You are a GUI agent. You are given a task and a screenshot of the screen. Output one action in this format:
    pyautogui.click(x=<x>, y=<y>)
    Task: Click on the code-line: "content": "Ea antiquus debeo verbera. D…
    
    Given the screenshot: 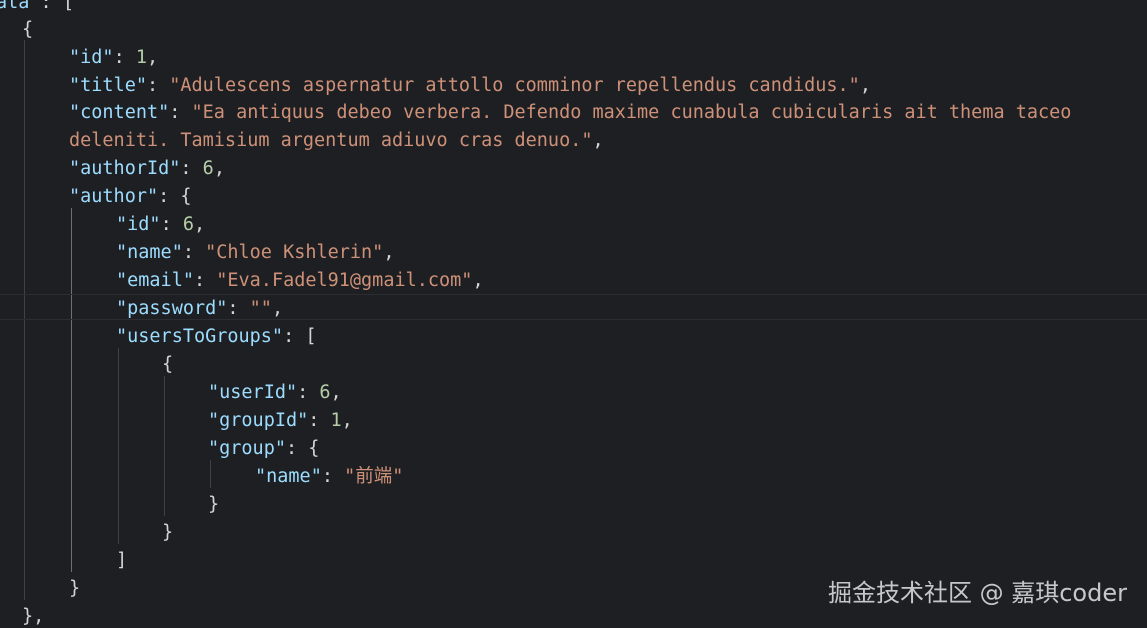 What is the action you would take?
    pyautogui.click(x=570, y=113)
    